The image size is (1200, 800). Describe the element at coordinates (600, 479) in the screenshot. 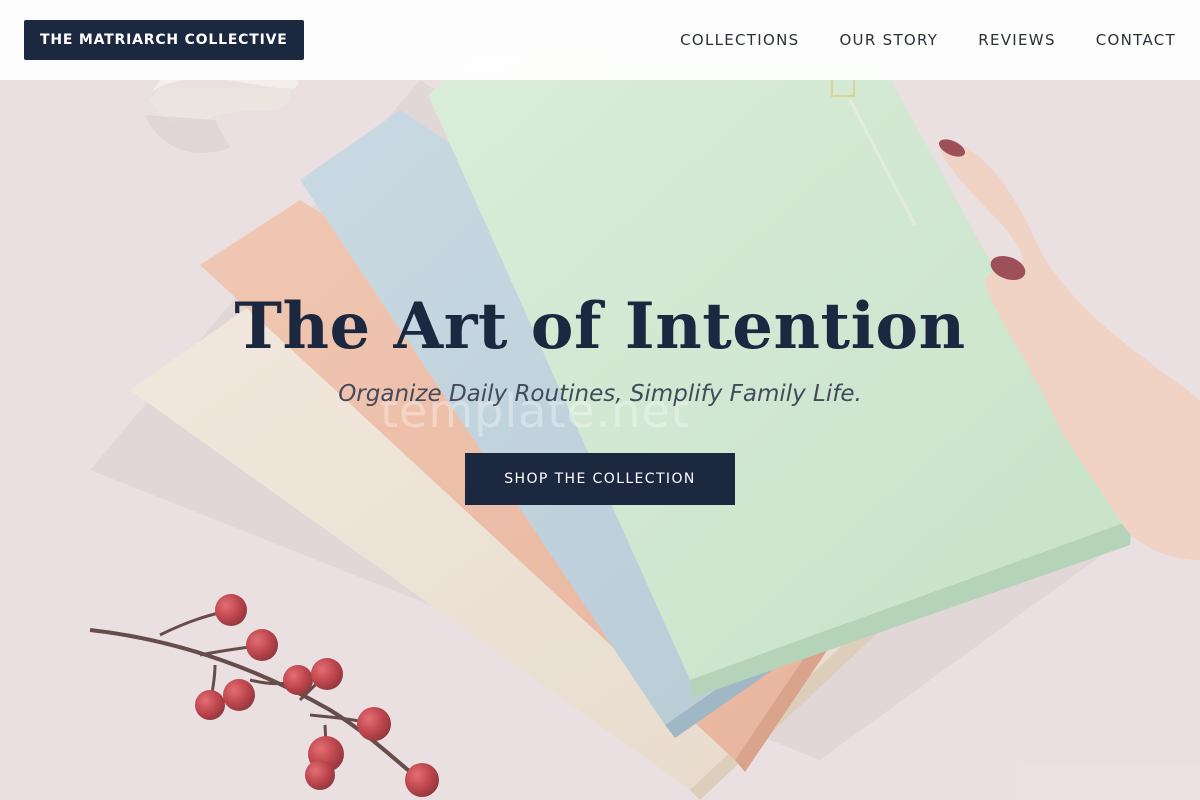

I see `shop-collection-button: SHOP THE COLLECTION` at that location.